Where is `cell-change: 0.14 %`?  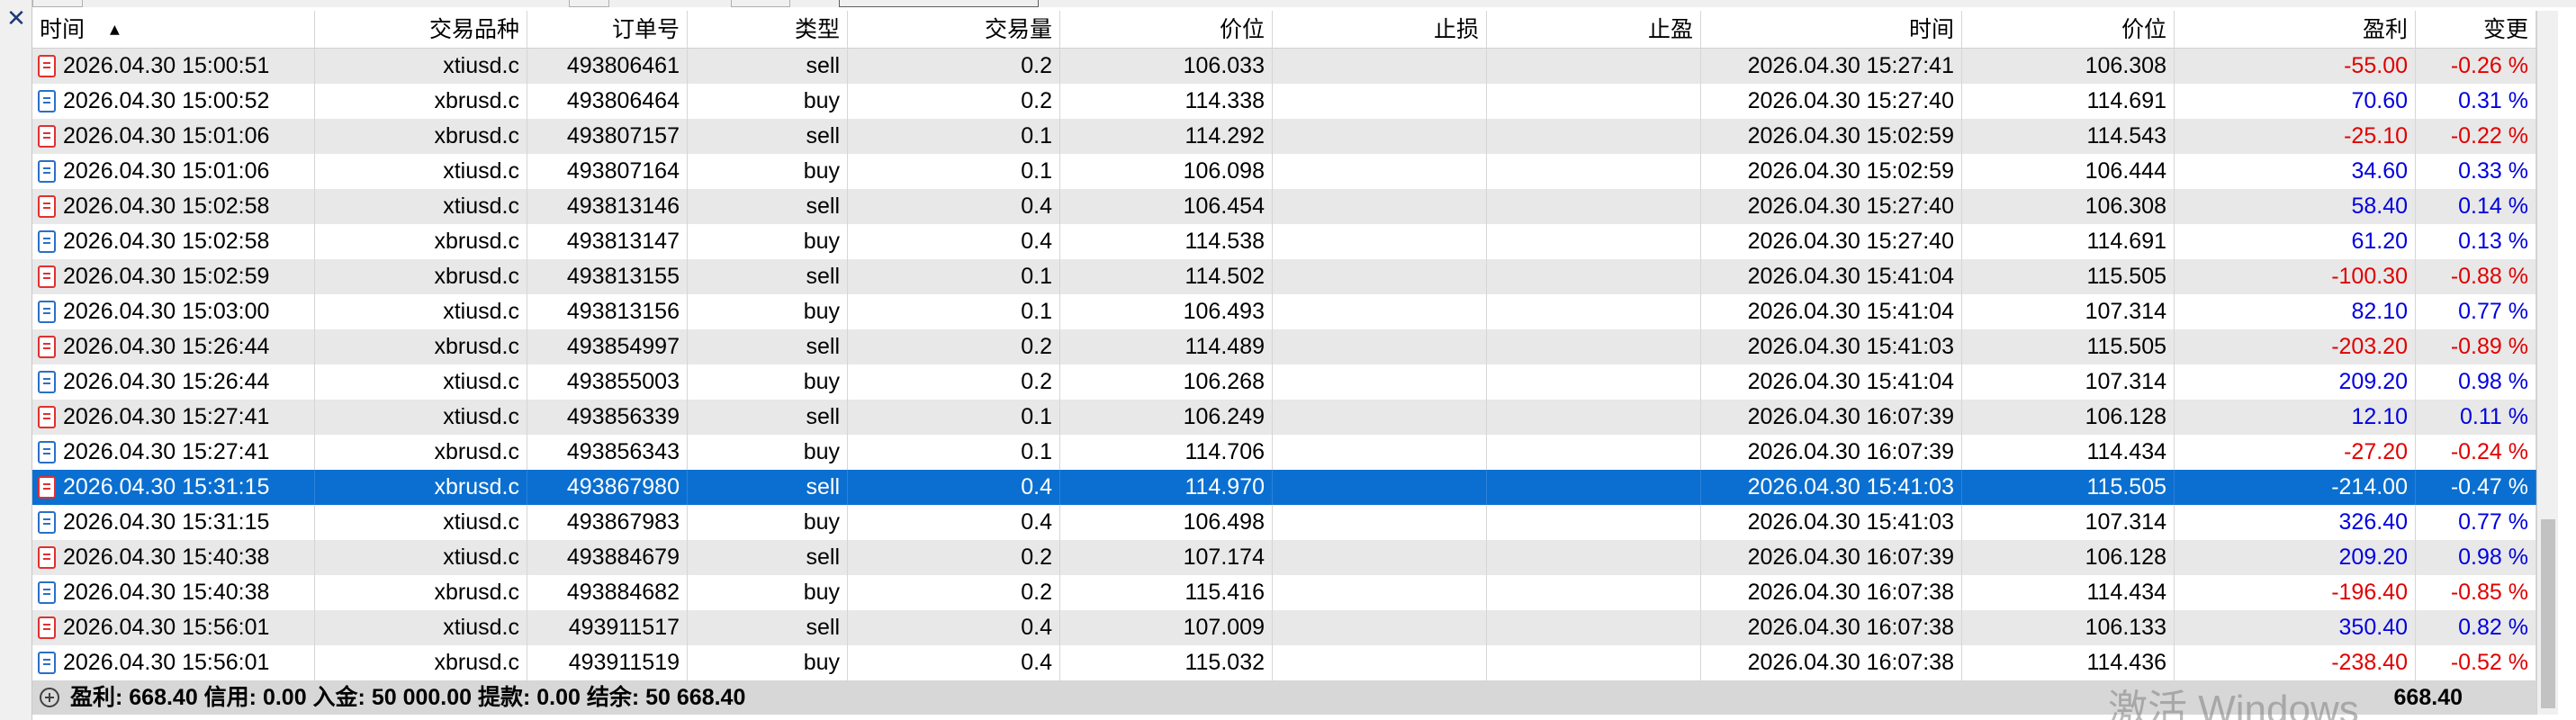
cell-change: 0.14 % is located at coordinates (2476, 207).